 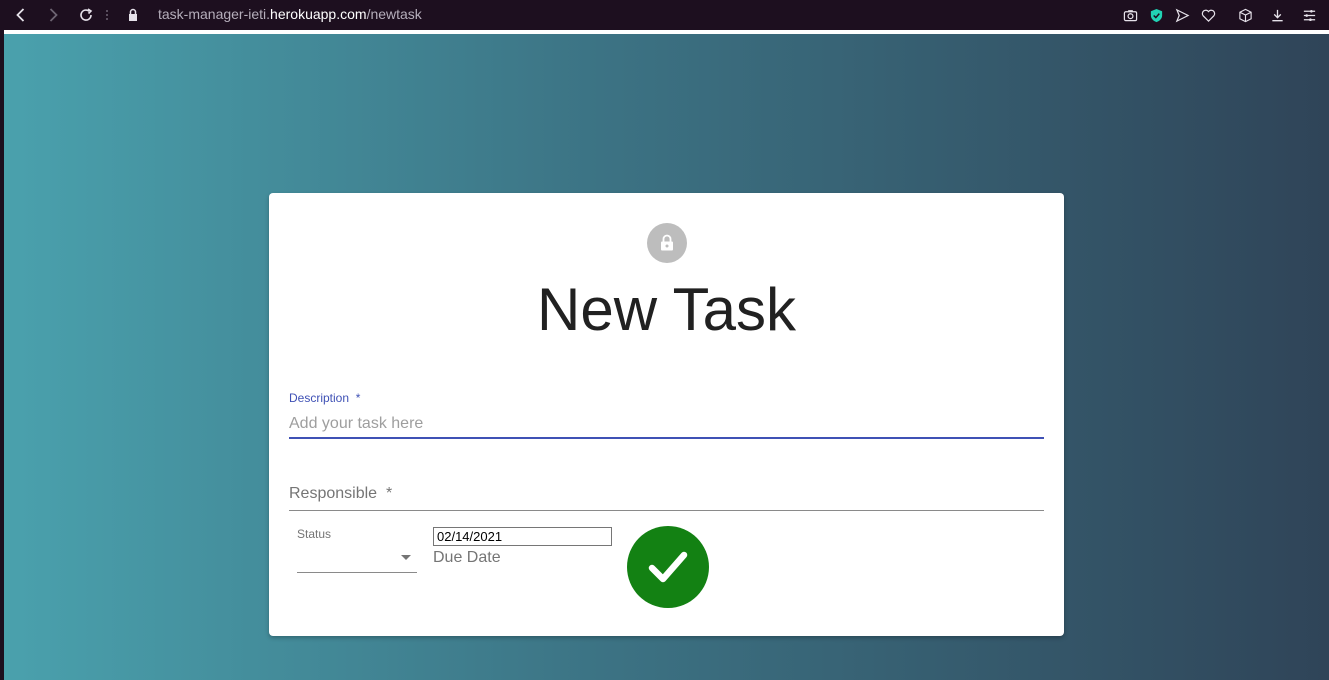 What do you see at coordinates (666, 309) in the screenshot?
I see `page-title: New Task` at bounding box center [666, 309].